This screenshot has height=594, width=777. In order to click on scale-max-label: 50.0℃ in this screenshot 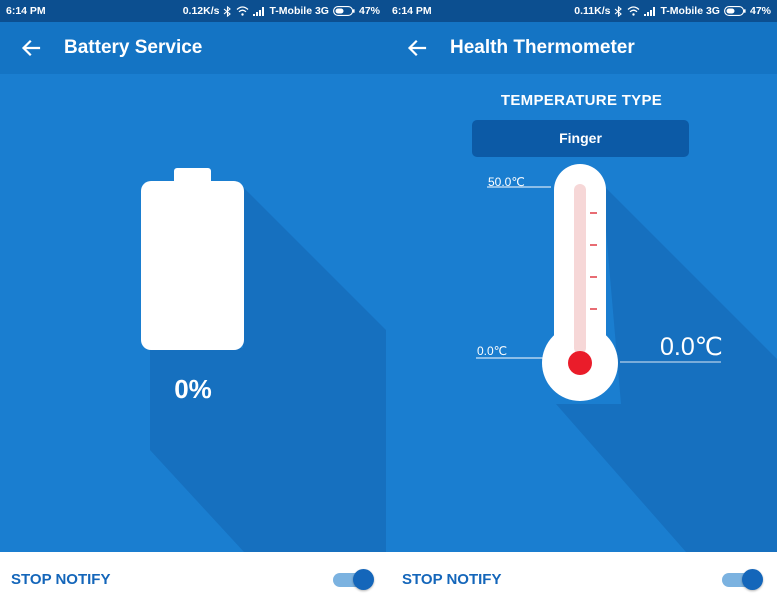, I will do `click(506, 182)`.